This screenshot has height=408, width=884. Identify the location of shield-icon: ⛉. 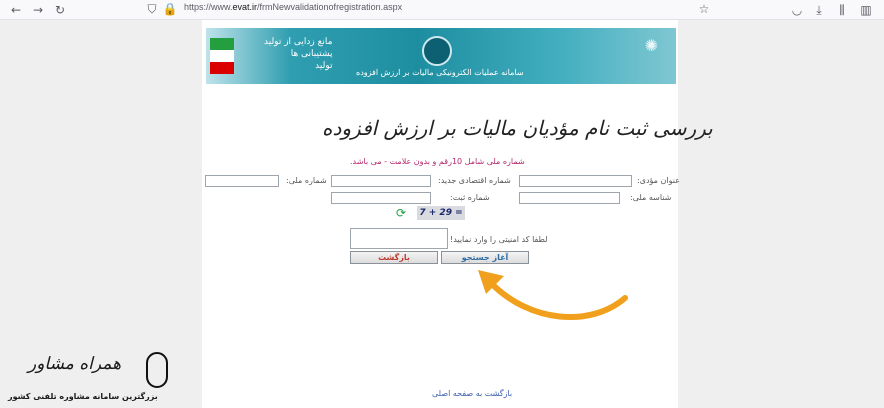
(152, 9).